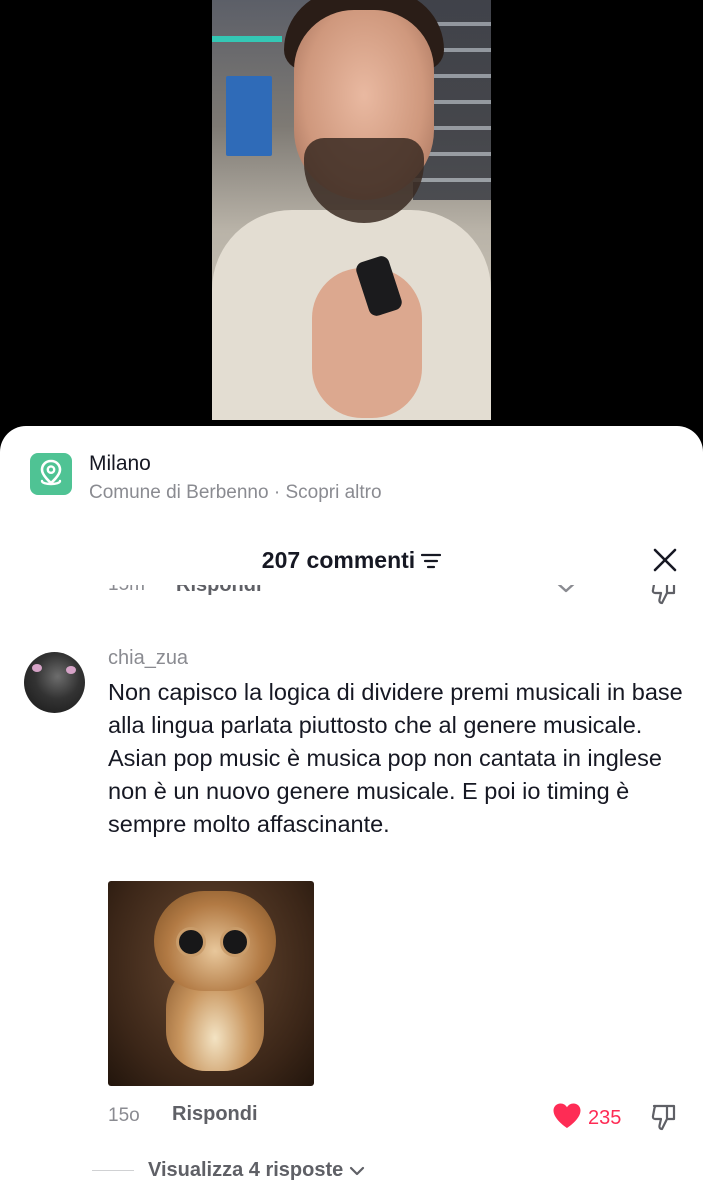  Describe the element at coordinates (219, 591) in the screenshot. I see `previous-reply-button: Rispondi` at that location.